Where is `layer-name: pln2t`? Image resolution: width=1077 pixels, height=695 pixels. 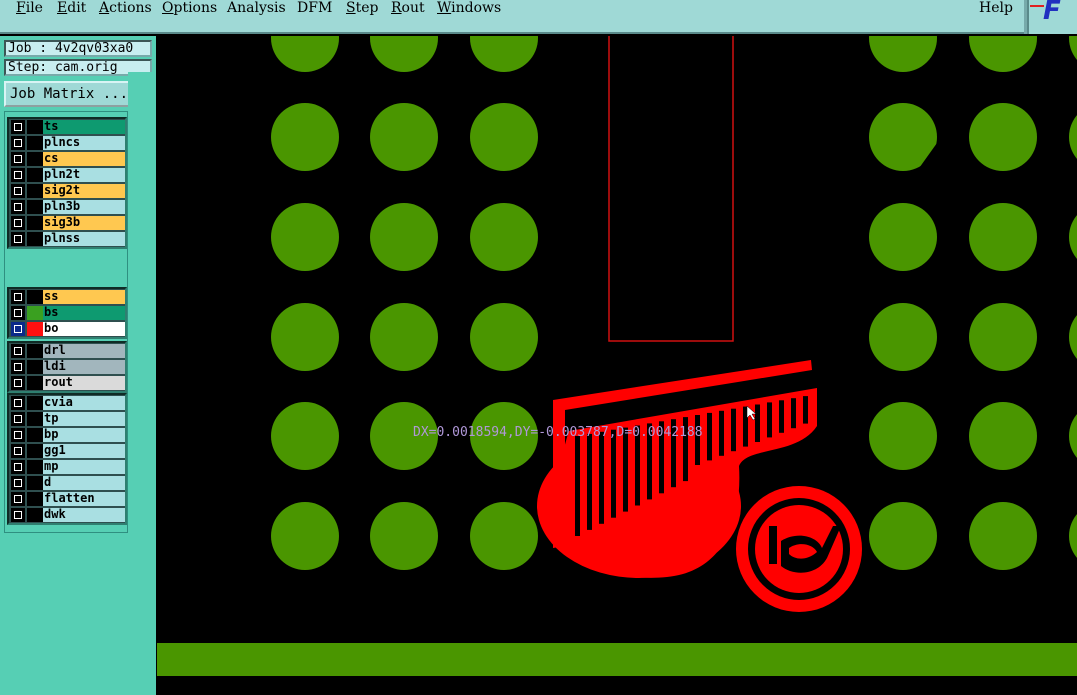 layer-name: pln2t is located at coordinates (84, 175).